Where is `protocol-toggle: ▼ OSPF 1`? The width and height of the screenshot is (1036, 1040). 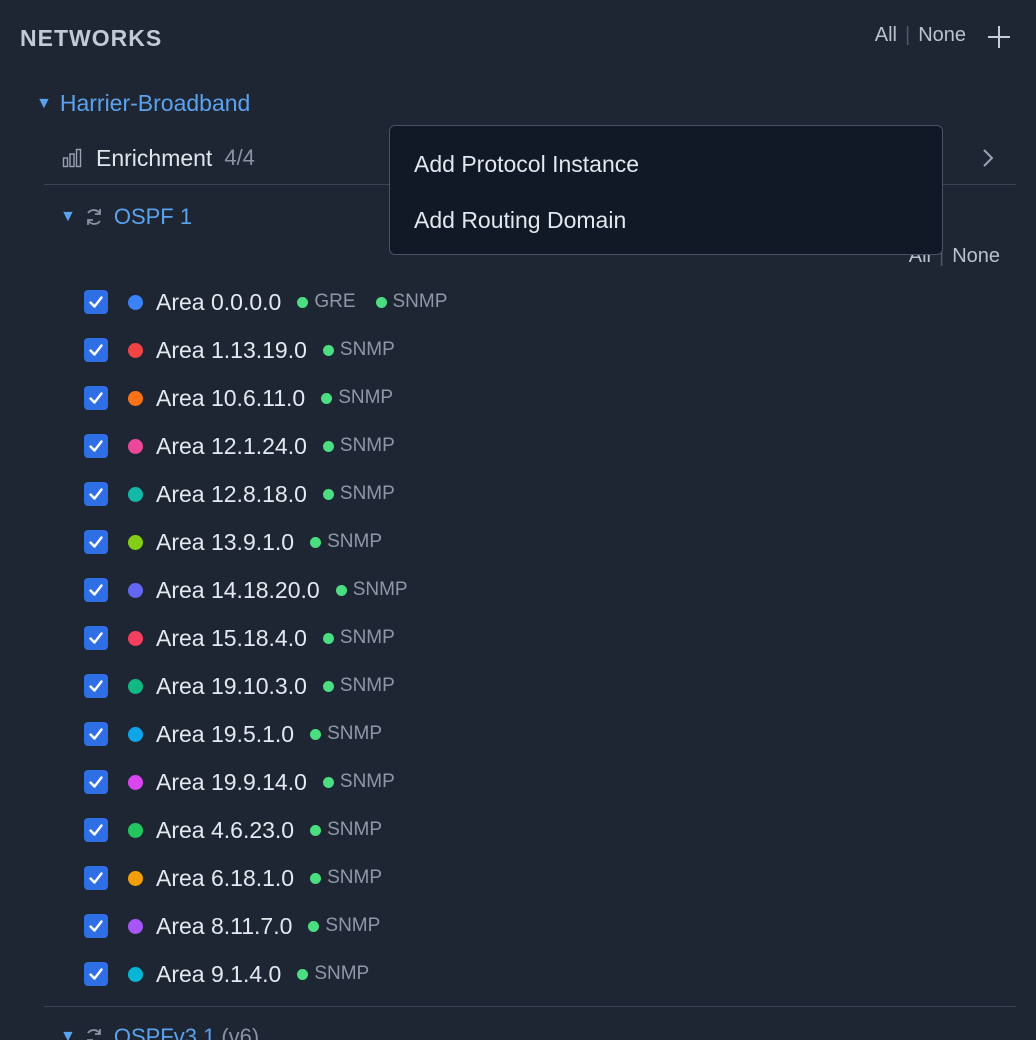
protocol-toggle: ▼ OSPF 1 is located at coordinates (126, 217).